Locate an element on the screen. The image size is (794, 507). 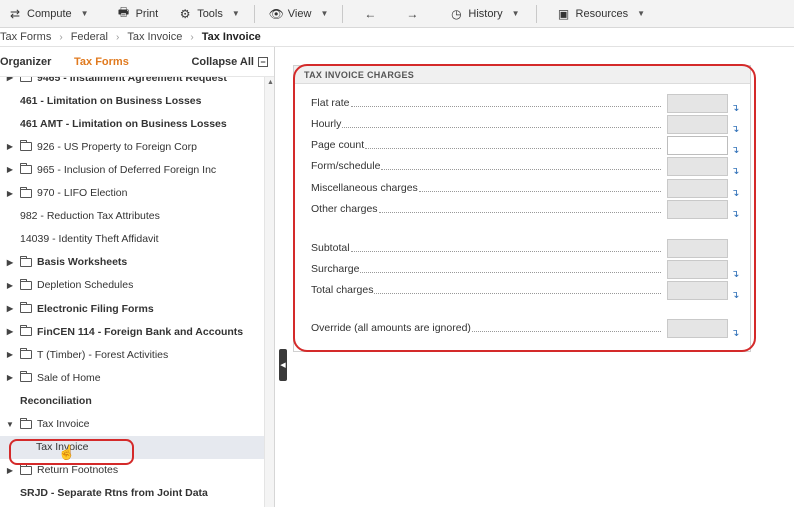
tree-item-label: 970 - LIFO Election is located at coordinates (82, 193).